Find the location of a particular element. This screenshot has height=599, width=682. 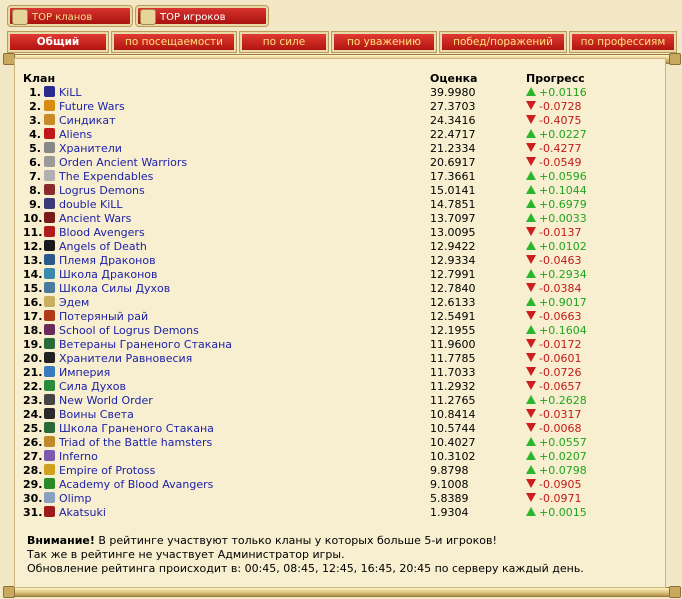

tab-wins-losses: побед/поражений is located at coordinates (503, 42).